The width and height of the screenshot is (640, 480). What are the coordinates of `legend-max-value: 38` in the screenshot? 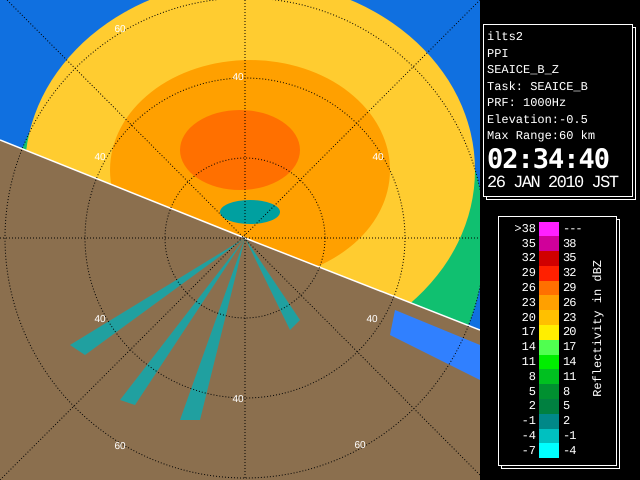 It's located at (569, 243).